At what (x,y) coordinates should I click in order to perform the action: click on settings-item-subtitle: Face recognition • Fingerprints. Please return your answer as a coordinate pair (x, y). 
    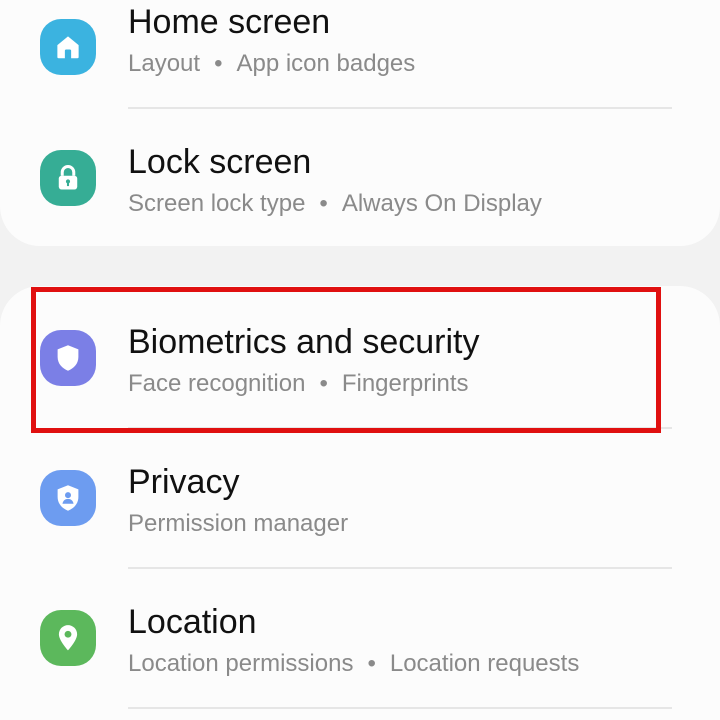
    Looking at the image, I should click on (298, 384).